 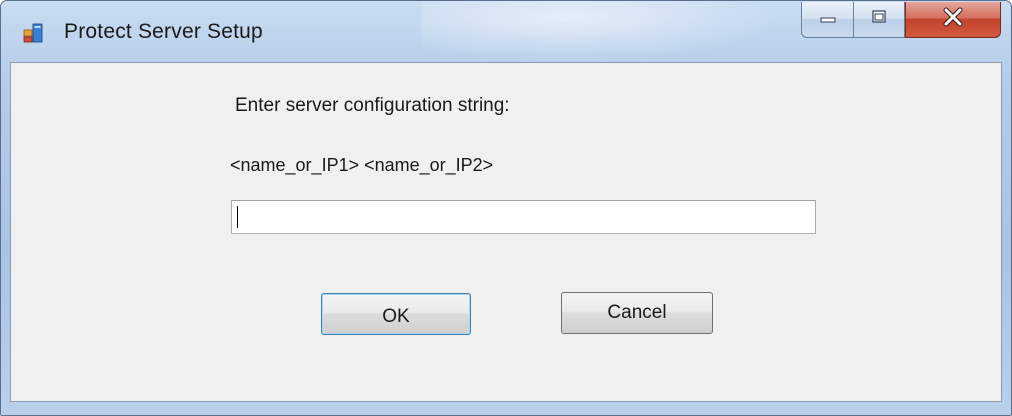 What do you see at coordinates (372, 105) in the screenshot?
I see `prompt-label: Enter server configuration string:` at bounding box center [372, 105].